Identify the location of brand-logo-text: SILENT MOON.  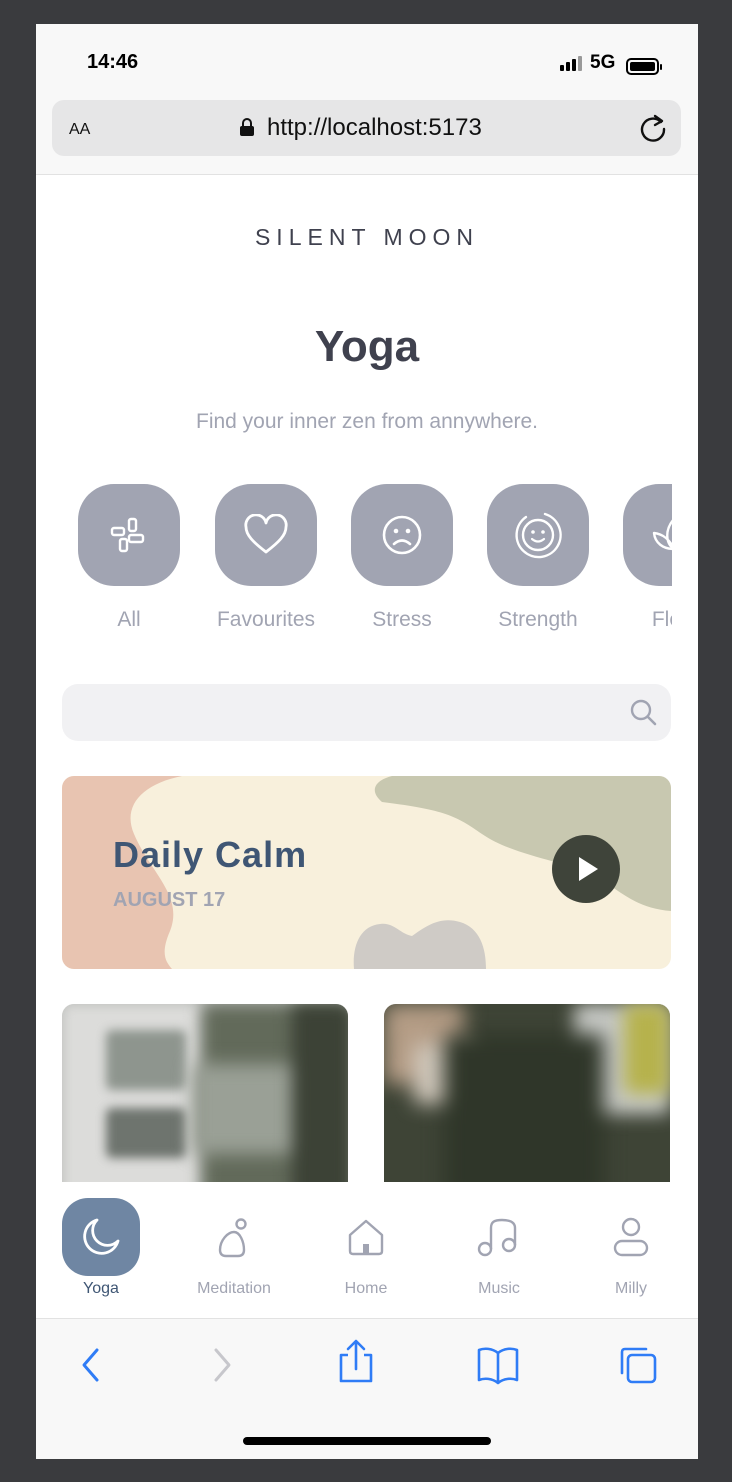
(367, 237).